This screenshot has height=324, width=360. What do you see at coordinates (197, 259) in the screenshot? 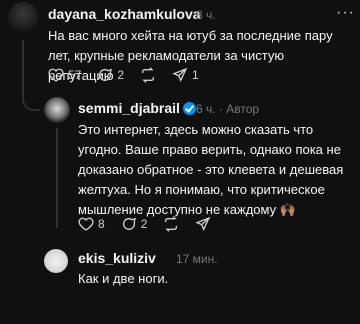
I see `comment-3-time: 17 мин.` at bounding box center [197, 259].